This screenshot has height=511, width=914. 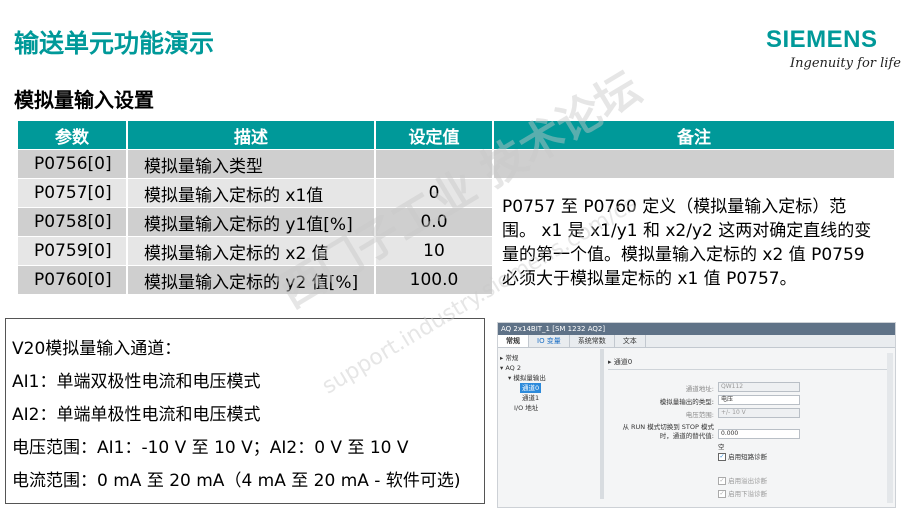 I want to click on page-title: 输送单元功能演示, so click(x=114, y=43).